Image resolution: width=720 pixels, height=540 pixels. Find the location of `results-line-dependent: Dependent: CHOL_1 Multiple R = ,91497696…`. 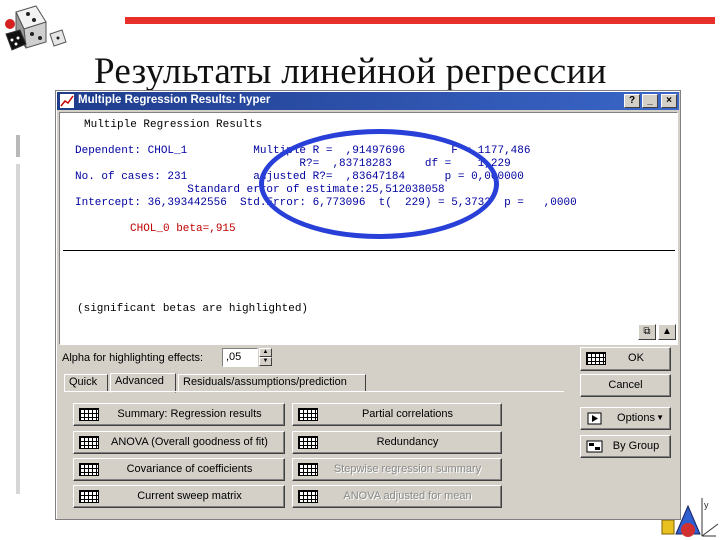

results-line-dependent: Dependent: CHOL_1 Multiple R = ,91497696… is located at coordinates (303, 151).